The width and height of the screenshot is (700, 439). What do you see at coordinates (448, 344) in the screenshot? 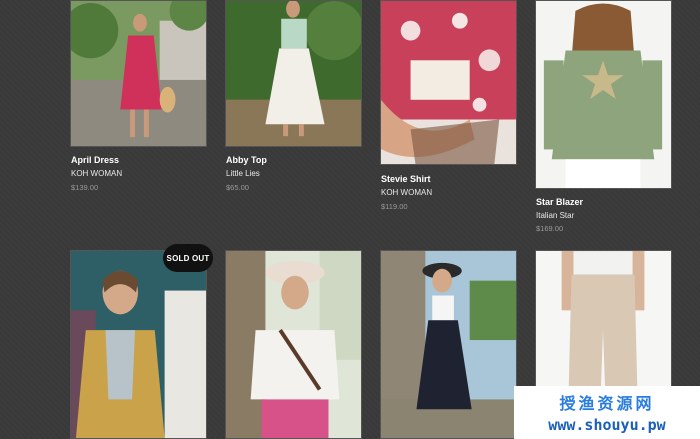
I see `product-image-black-skirt` at bounding box center [448, 344].